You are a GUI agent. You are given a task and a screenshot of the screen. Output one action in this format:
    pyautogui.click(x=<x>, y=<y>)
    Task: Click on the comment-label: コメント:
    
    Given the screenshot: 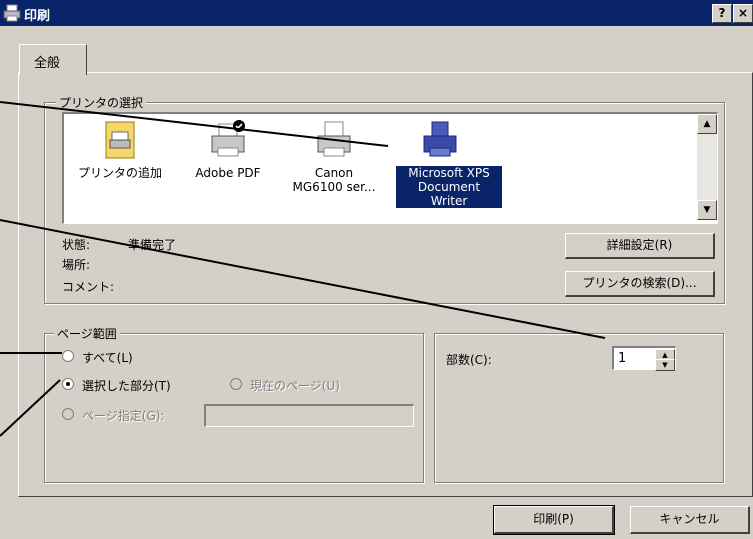 What is the action you would take?
    pyautogui.click(x=88, y=287)
    